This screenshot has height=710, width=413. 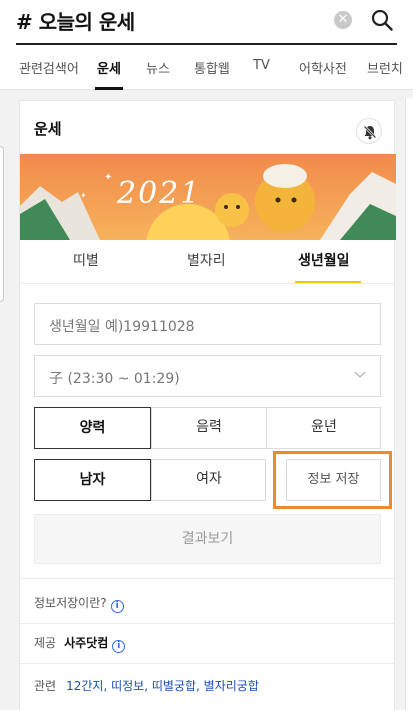 What do you see at coordinates (86, 260) in the screenshot?
I see `subtab-zodiac: 띠별` at bounding box center [86, 260].